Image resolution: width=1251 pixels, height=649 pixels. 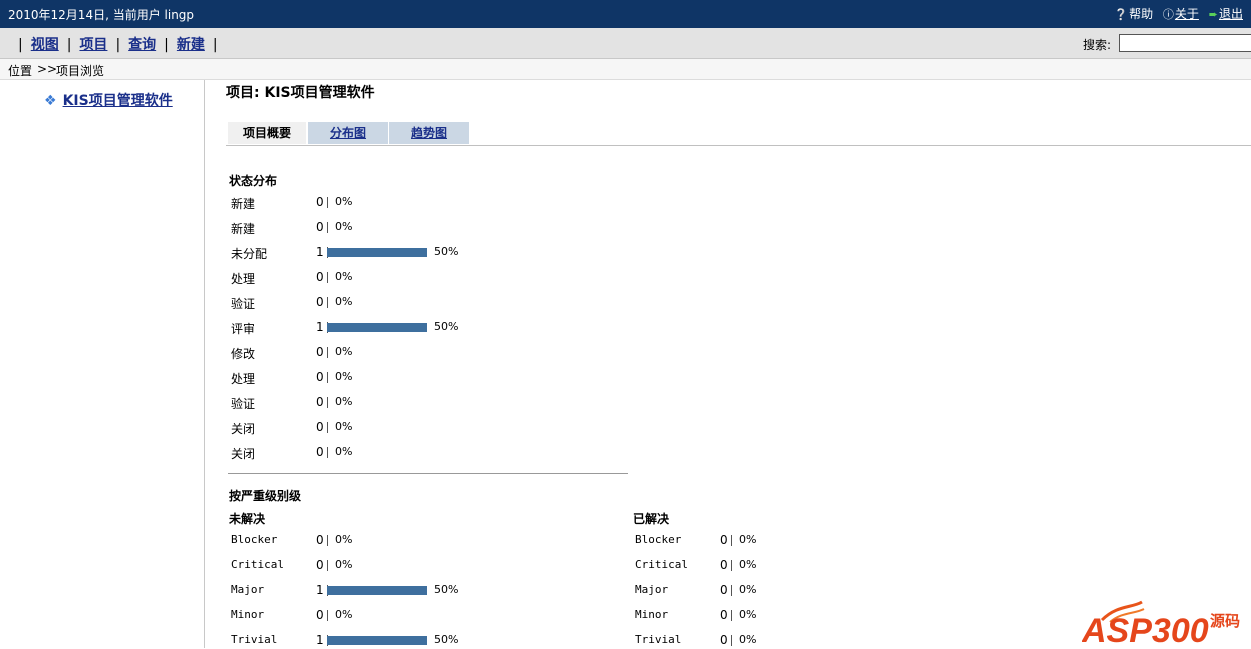 What do you see at coordinates (265, 496) in the screenshot?
I see `severity-section-title: 按严重级别级` at bounding box center [265, 496].